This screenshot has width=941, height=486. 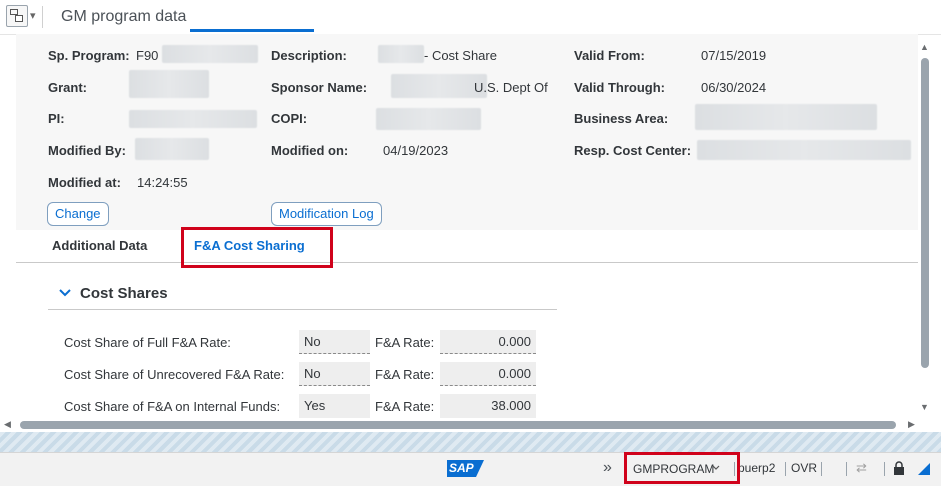 What do you see at coordinates (7, 424) in the screenshot?
I see `scroll-left-icon: ◀` at bounding box center [7, 424].